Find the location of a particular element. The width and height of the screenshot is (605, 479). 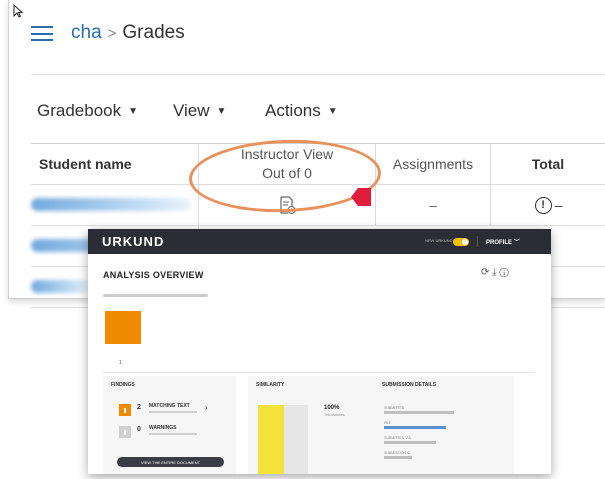

file-link-redacted is located at coordinates (415, 427).